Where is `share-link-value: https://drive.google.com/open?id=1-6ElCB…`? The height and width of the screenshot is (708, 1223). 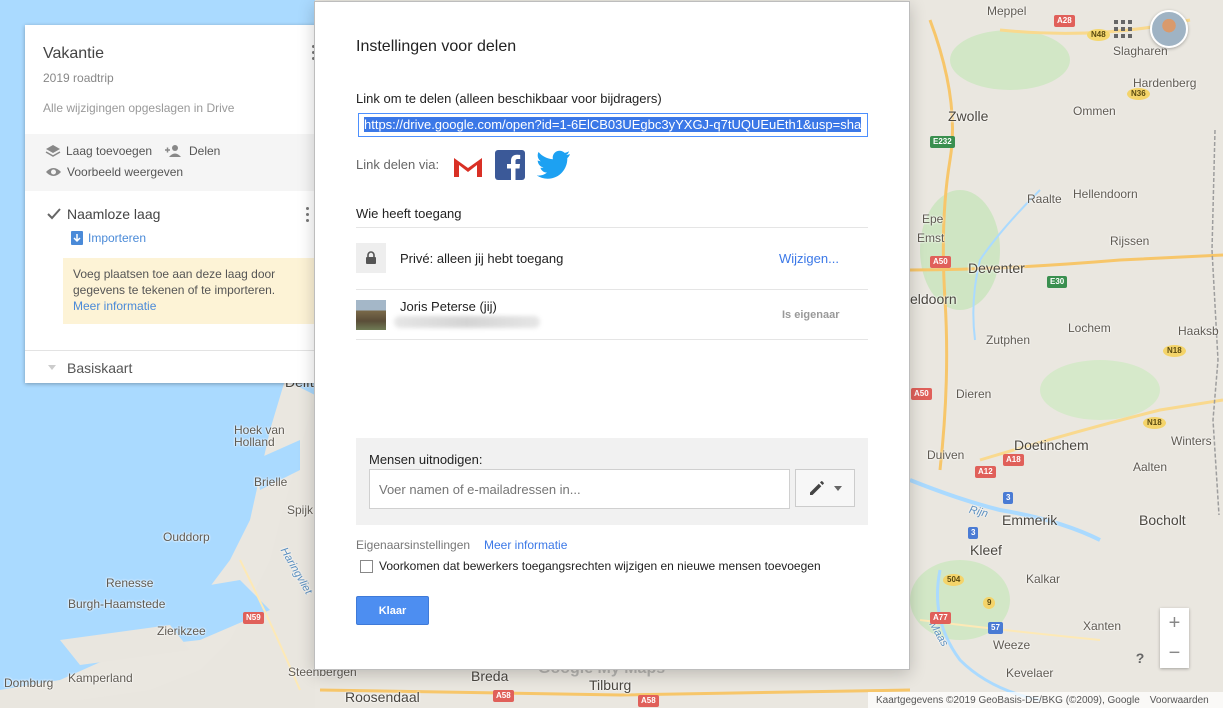
share-link-value: https://drive.google.com/open?id=1-6ElCB… is located at coordinates (613, 124).